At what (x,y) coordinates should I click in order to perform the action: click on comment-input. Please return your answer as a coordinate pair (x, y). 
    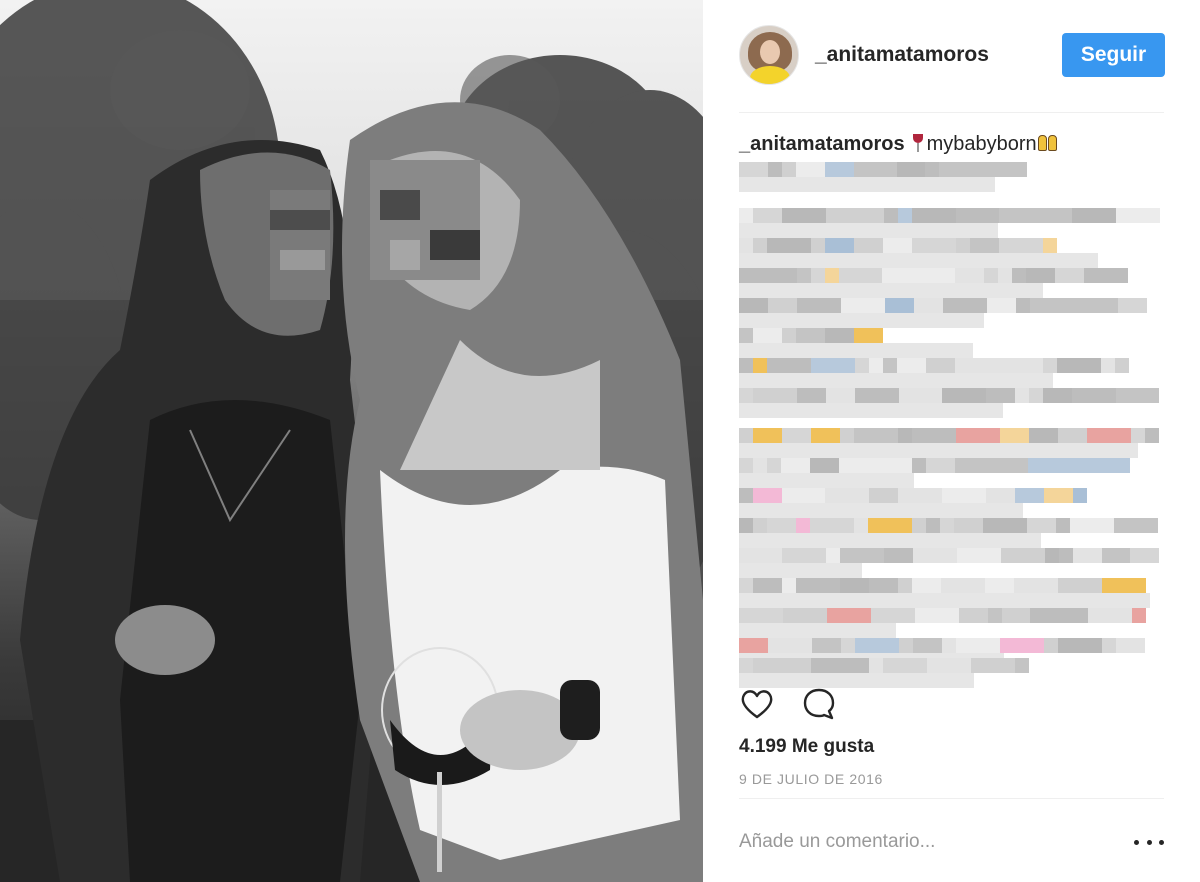
    Looking at the image, I should click on (929, 842).